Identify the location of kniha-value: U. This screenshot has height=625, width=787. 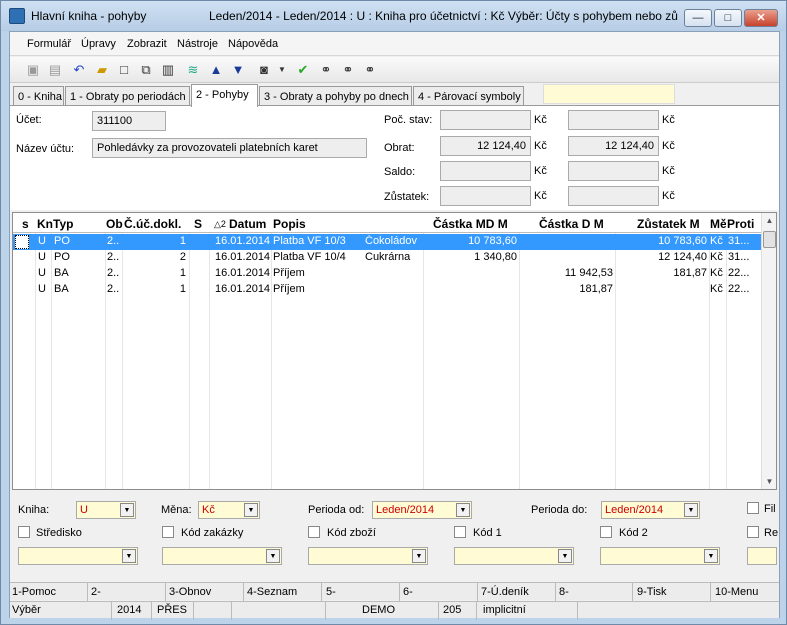
(84, 510).